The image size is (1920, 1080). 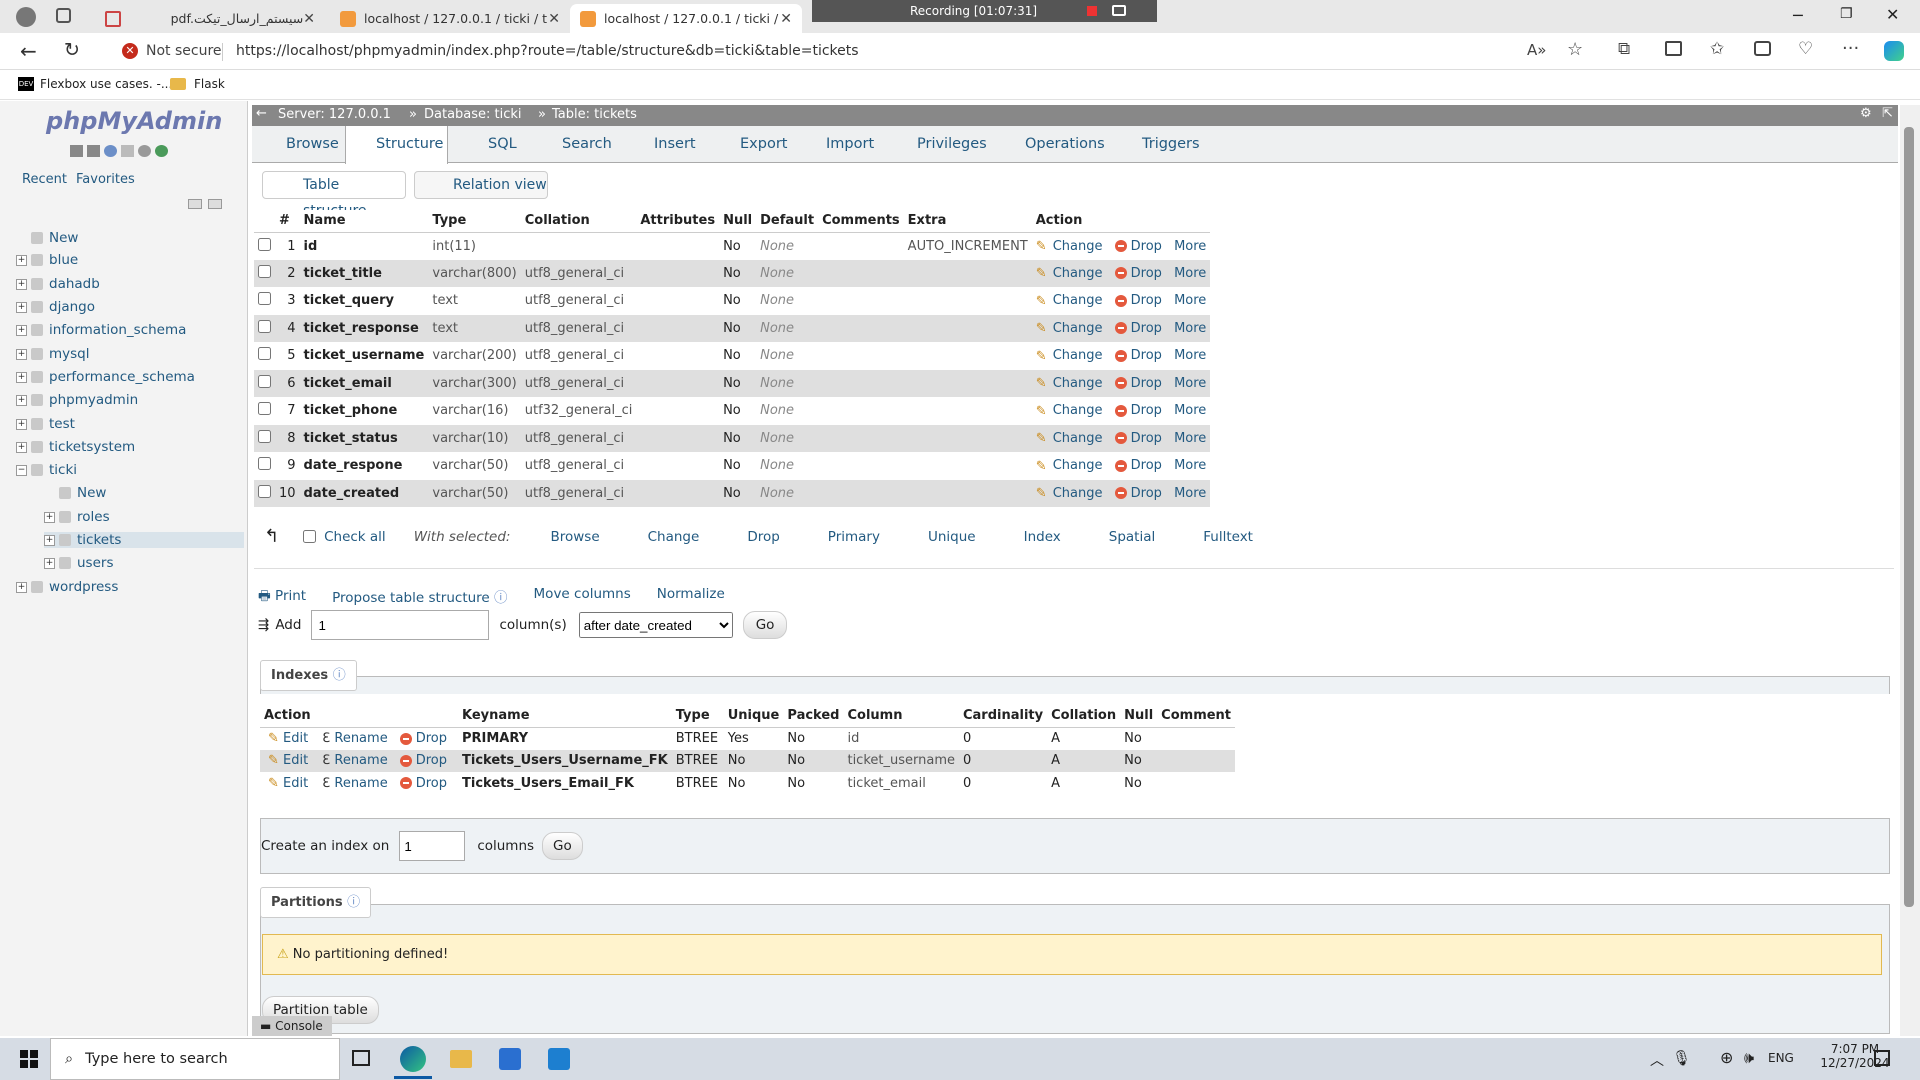 I want to click on bulk-browse: Browse, so click(x=565, y=537).